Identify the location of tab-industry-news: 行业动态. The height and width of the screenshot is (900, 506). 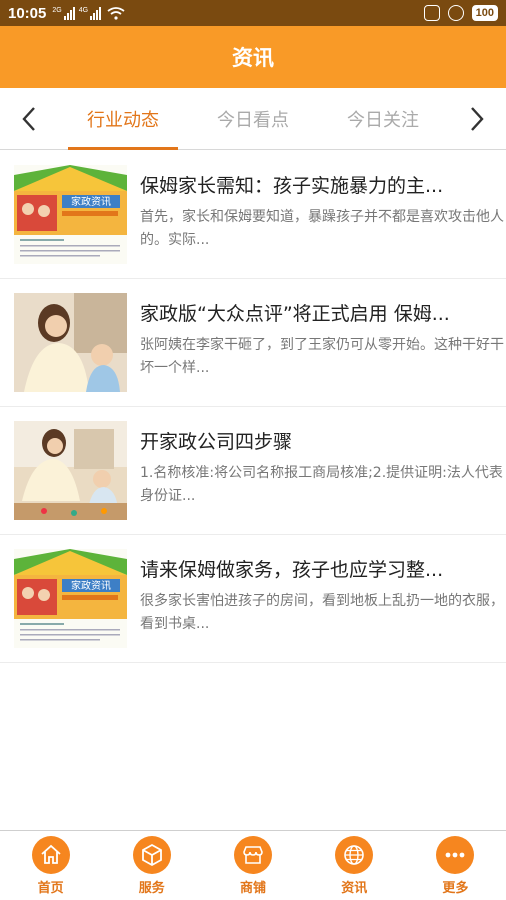
(123, 119).